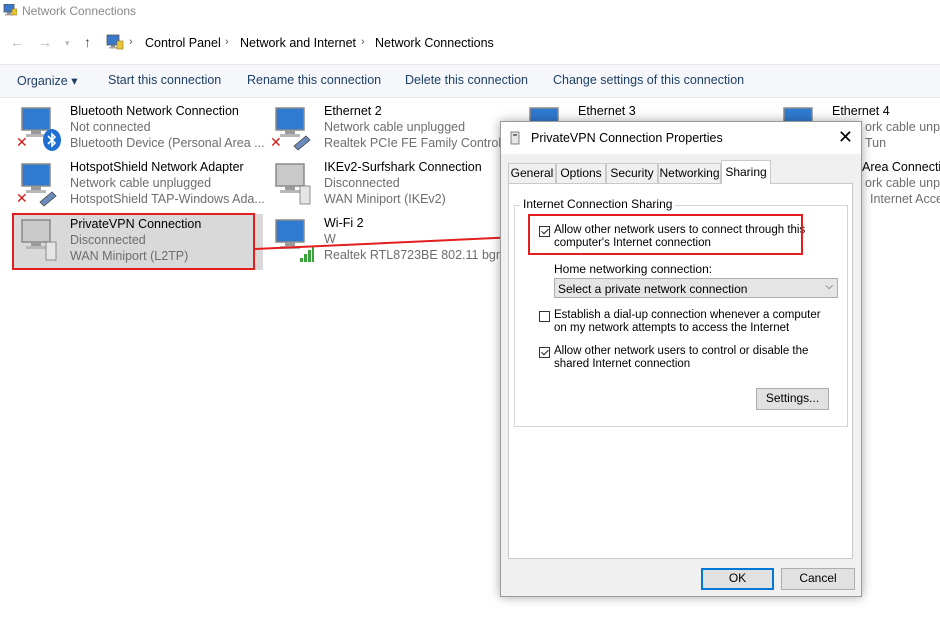 The image size is (940, 628). What do you see at coordinates (905, 199) in the screenshot?
I see `connection-device: Internet Acce` at bounding box center [905, 199].